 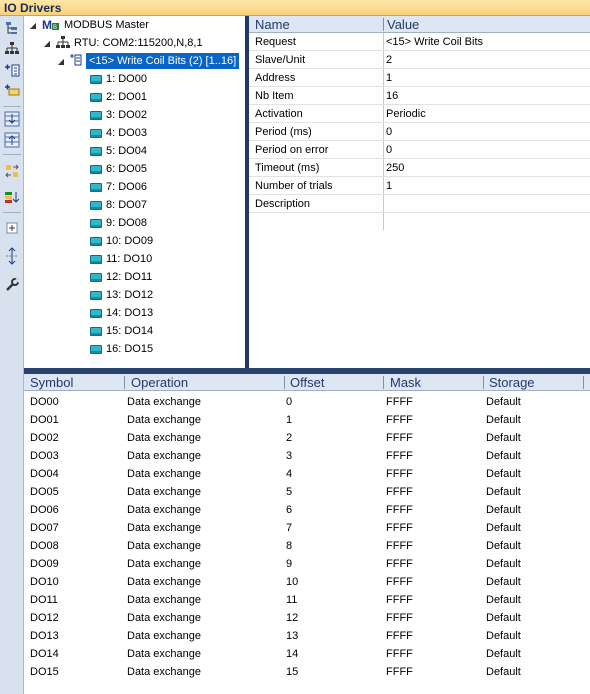 I want to click on property-row: Slave/Unit 2, so click(x=419, y=60).